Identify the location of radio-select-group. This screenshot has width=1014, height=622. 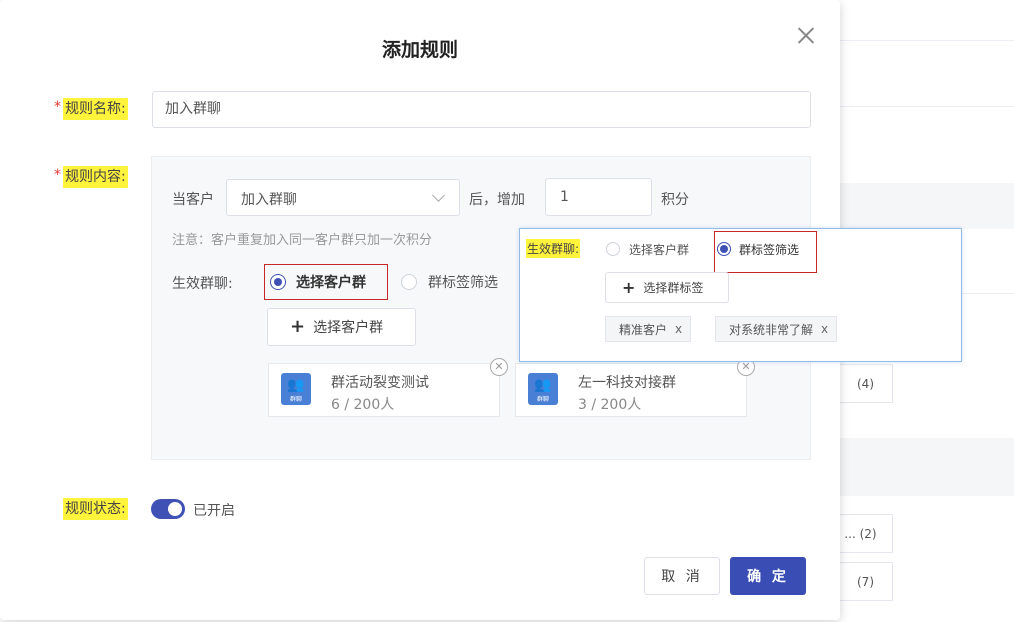
(278, 282).